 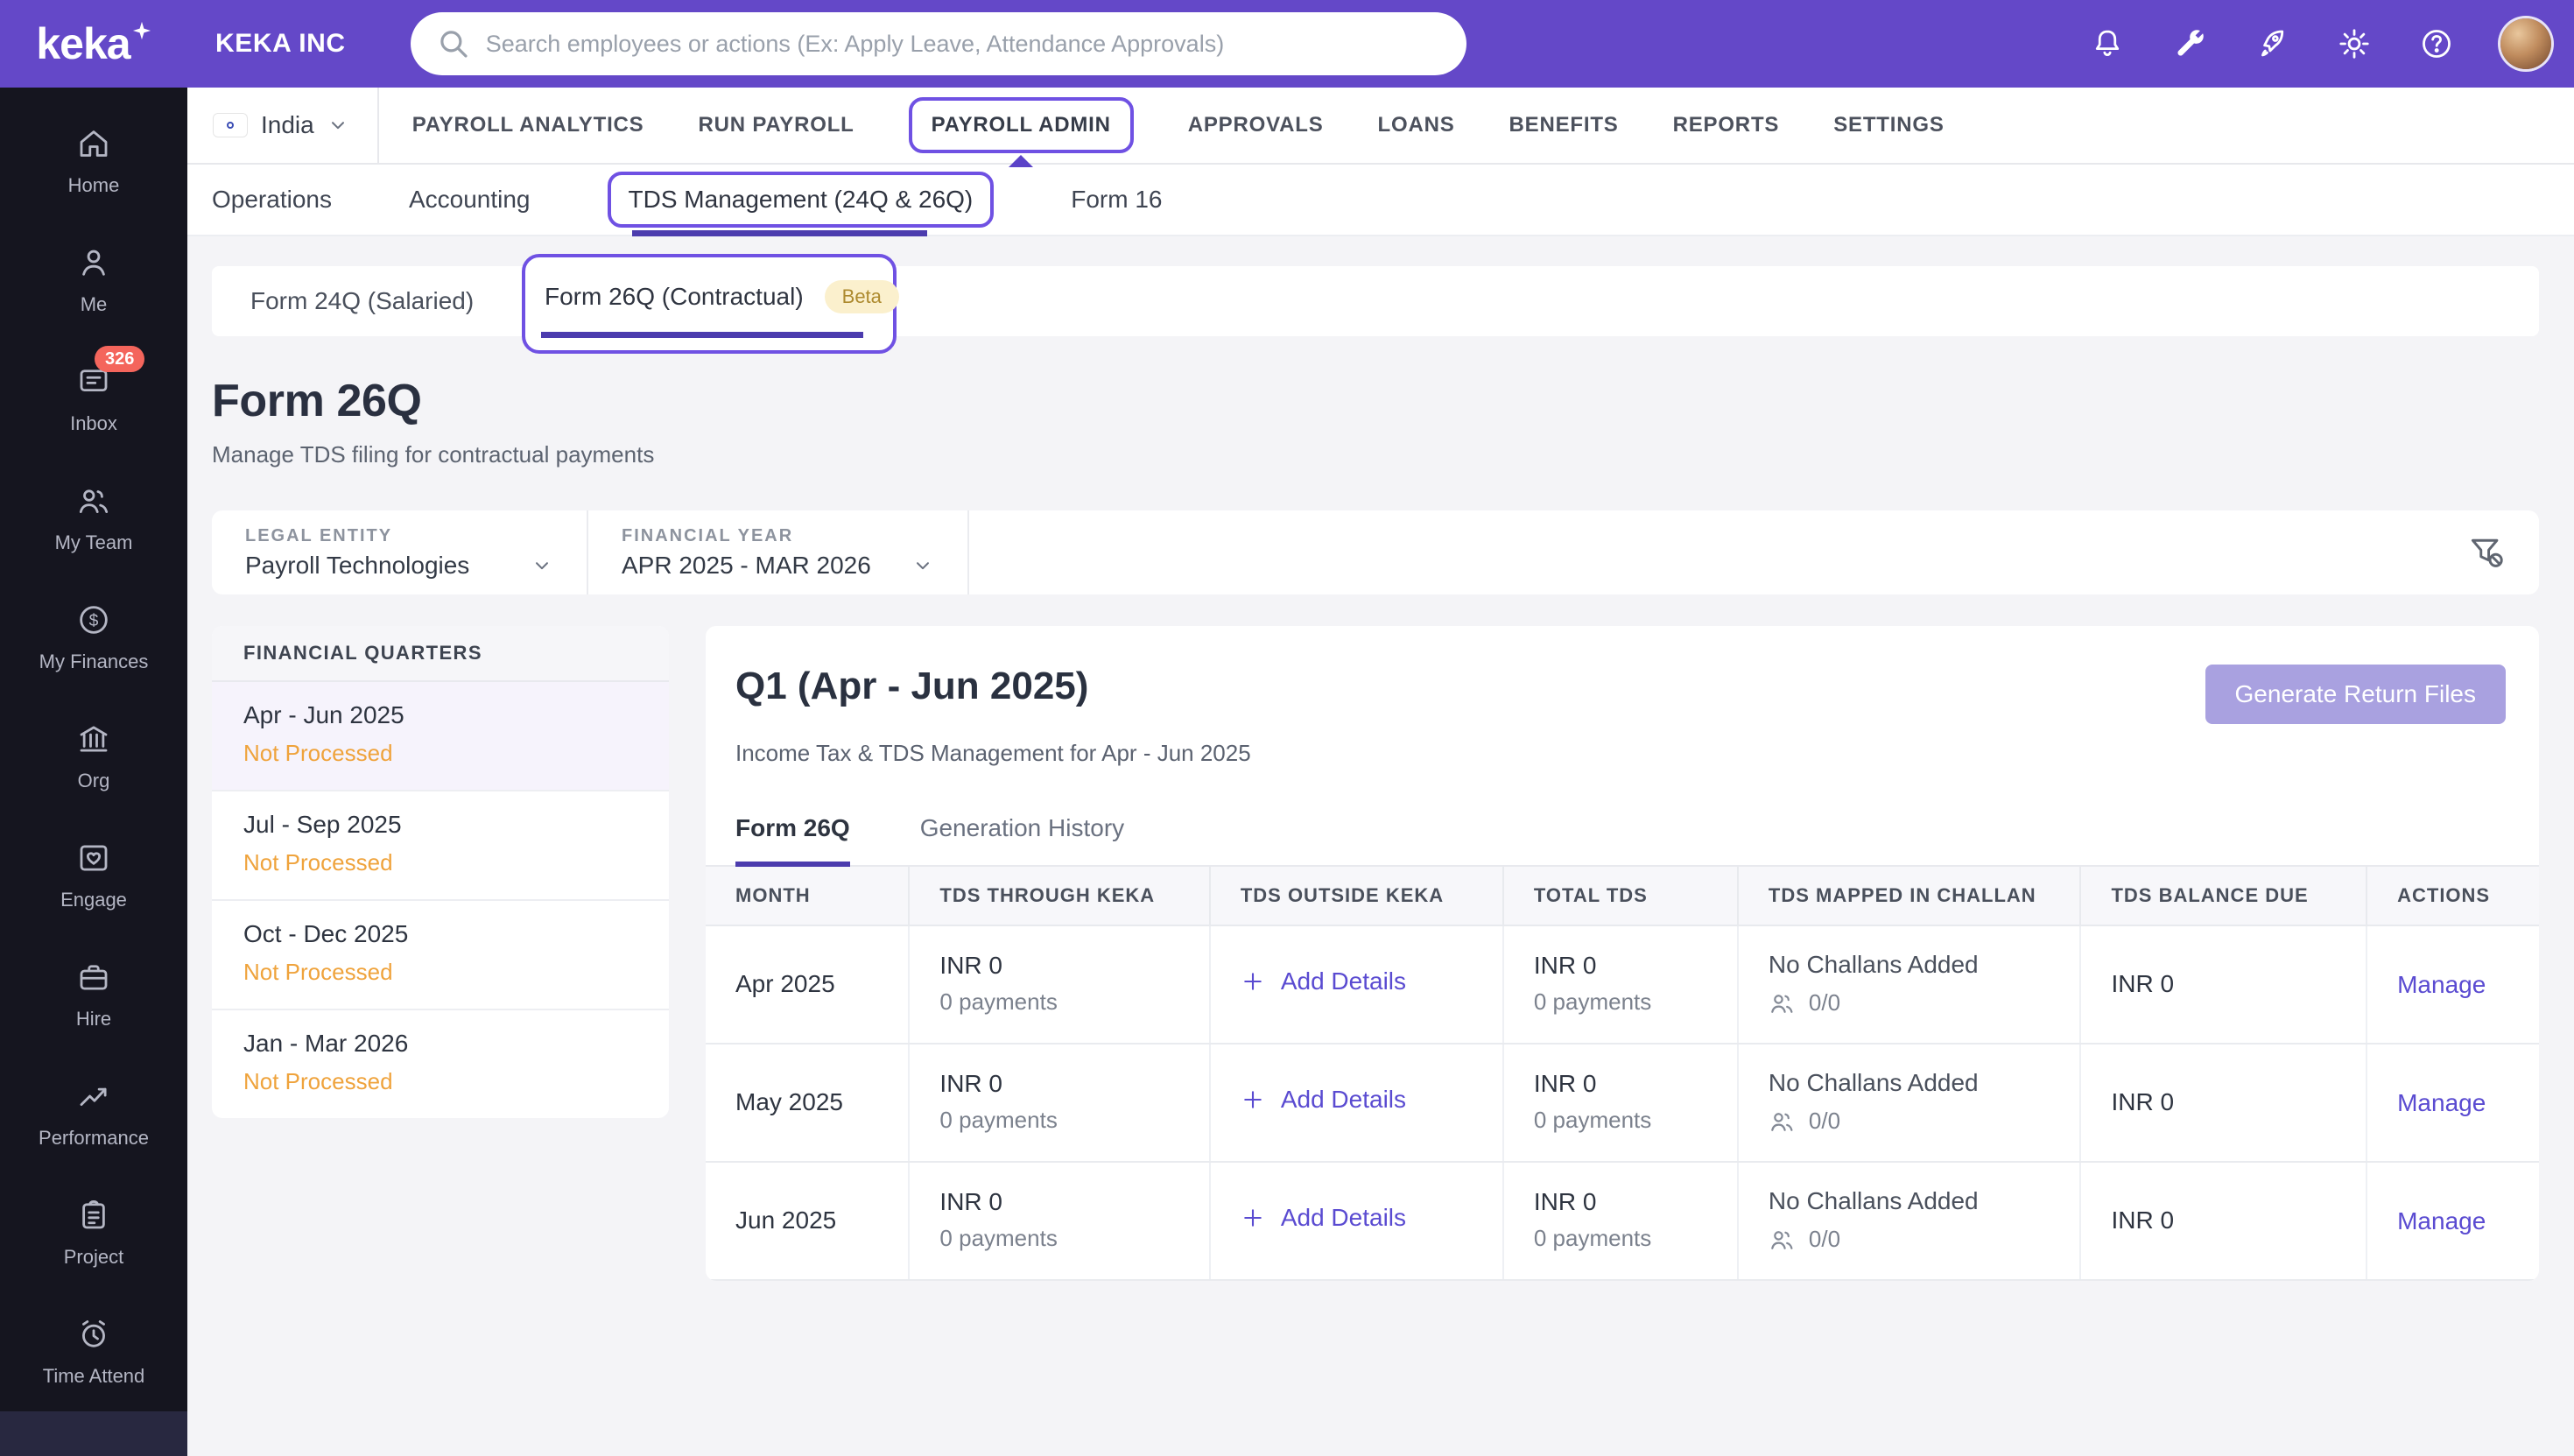 I want to click on sidebar-item-my-finances: $ My Finances, so click(x=93, y=637).